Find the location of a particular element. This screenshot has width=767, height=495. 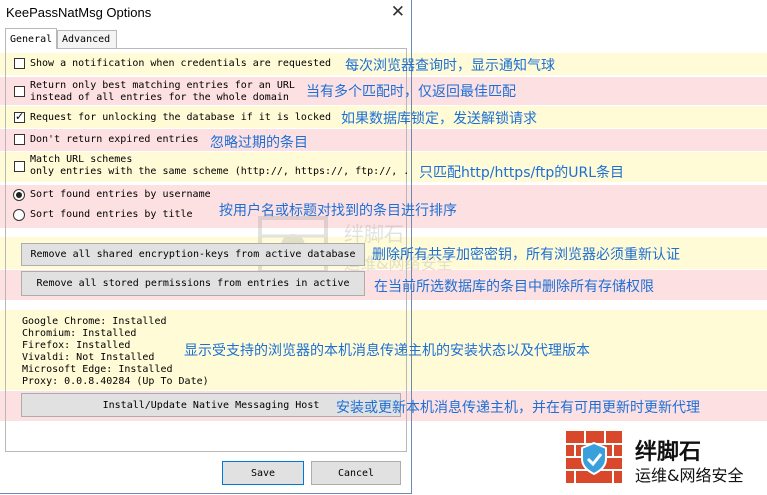

status-line: Firefox: Installed is located at coordinates (76, 345).